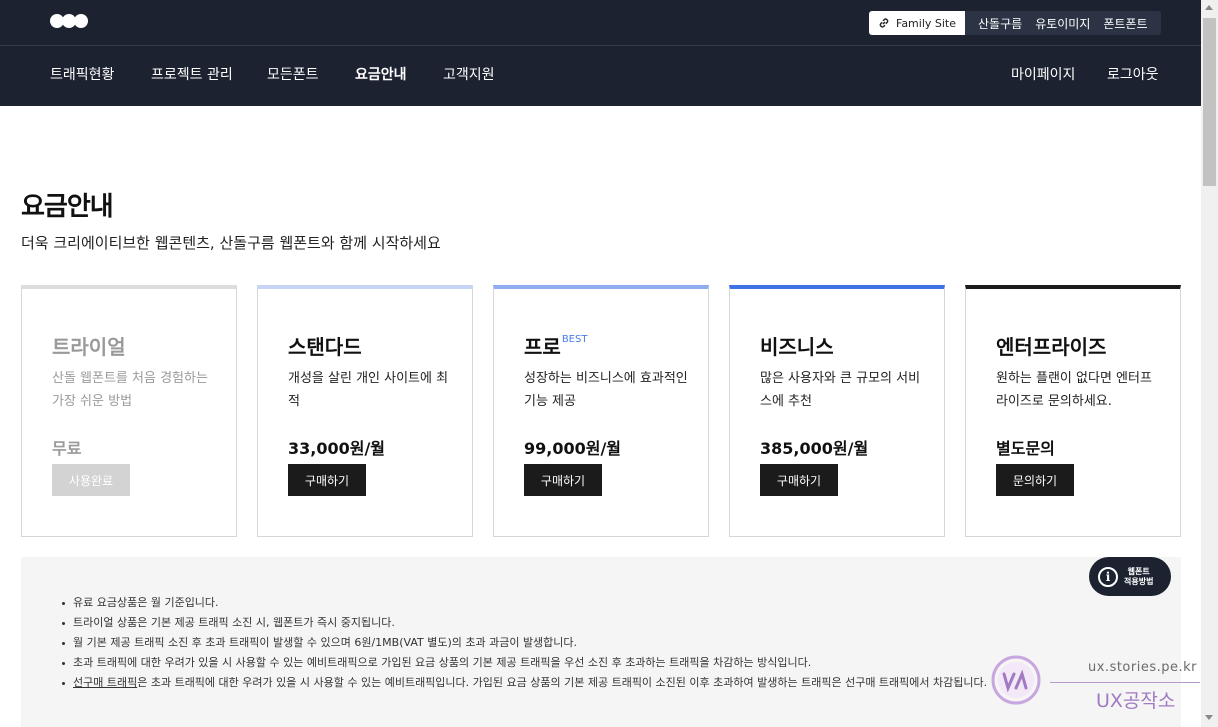  Describe the element at coordinates (130, 390) in the screenshot. I see `plan-desc: 산돌 웹폰트를 처음 경험하는 가장 쉬운 방법` at that location.